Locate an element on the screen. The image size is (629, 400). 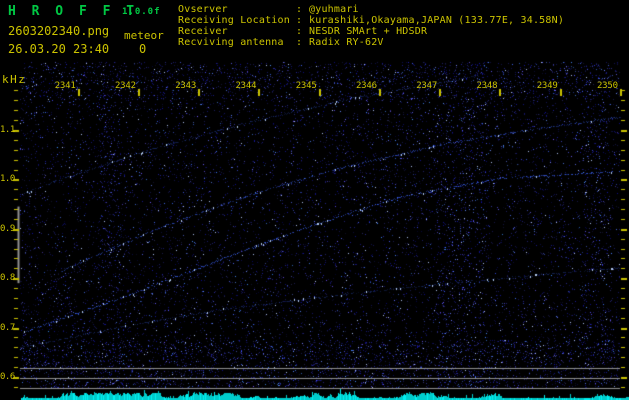
time-tick-label: 2348 is located at coordinates (487, 86).